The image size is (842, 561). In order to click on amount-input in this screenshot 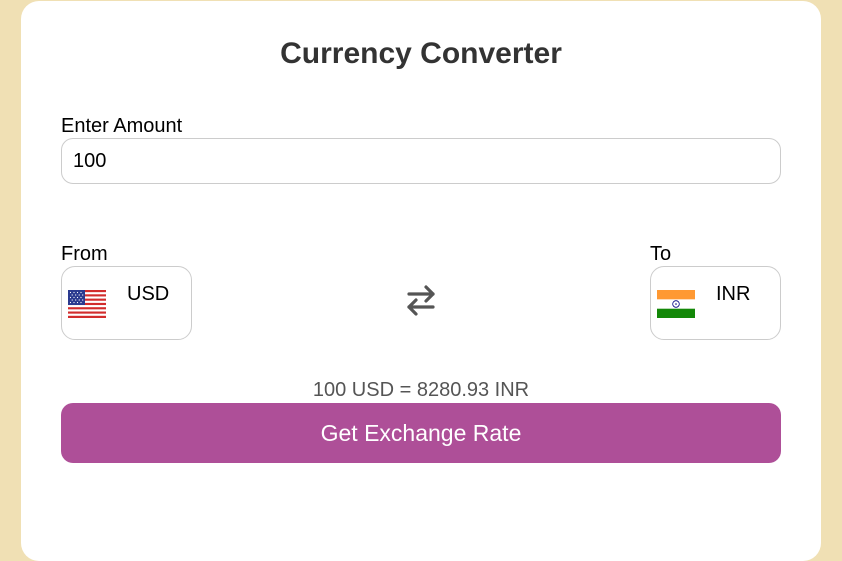, I will do `click(421, 161)`.